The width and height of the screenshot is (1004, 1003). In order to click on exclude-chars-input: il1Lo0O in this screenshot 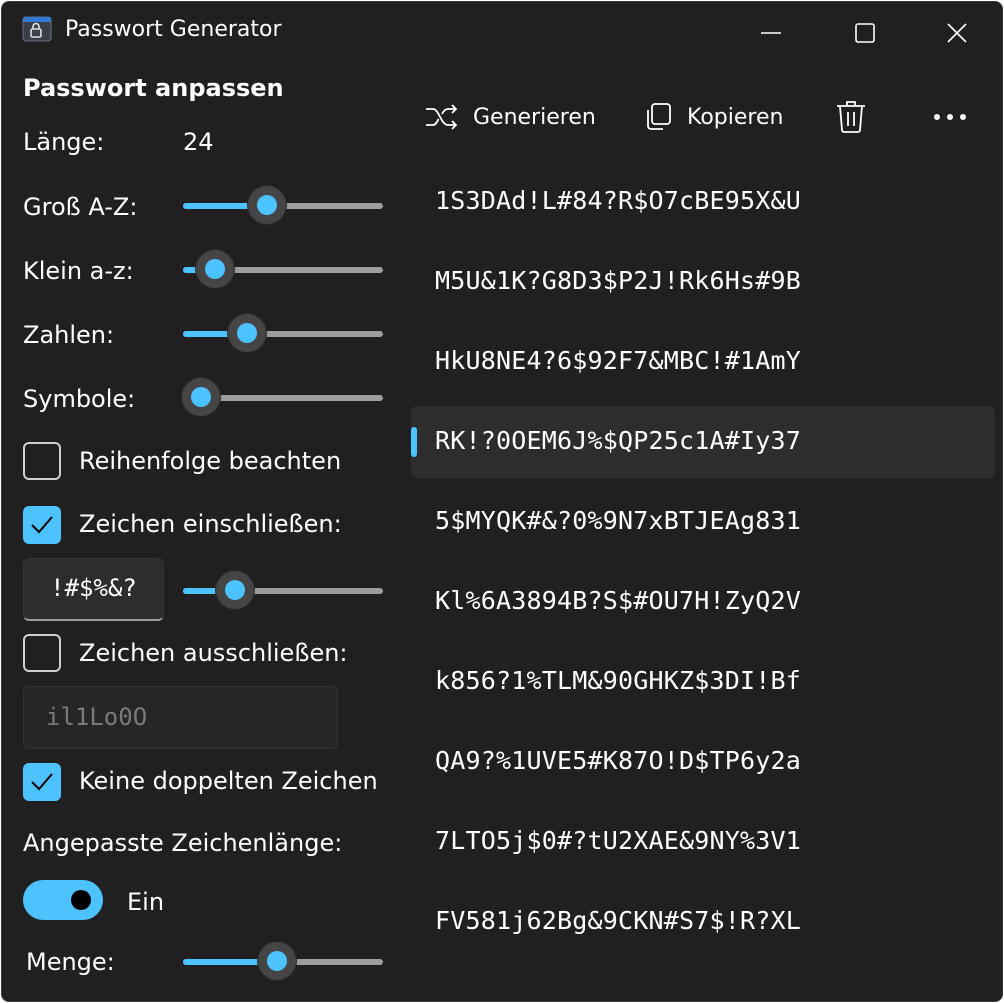, I will do `click(180, 717)`.